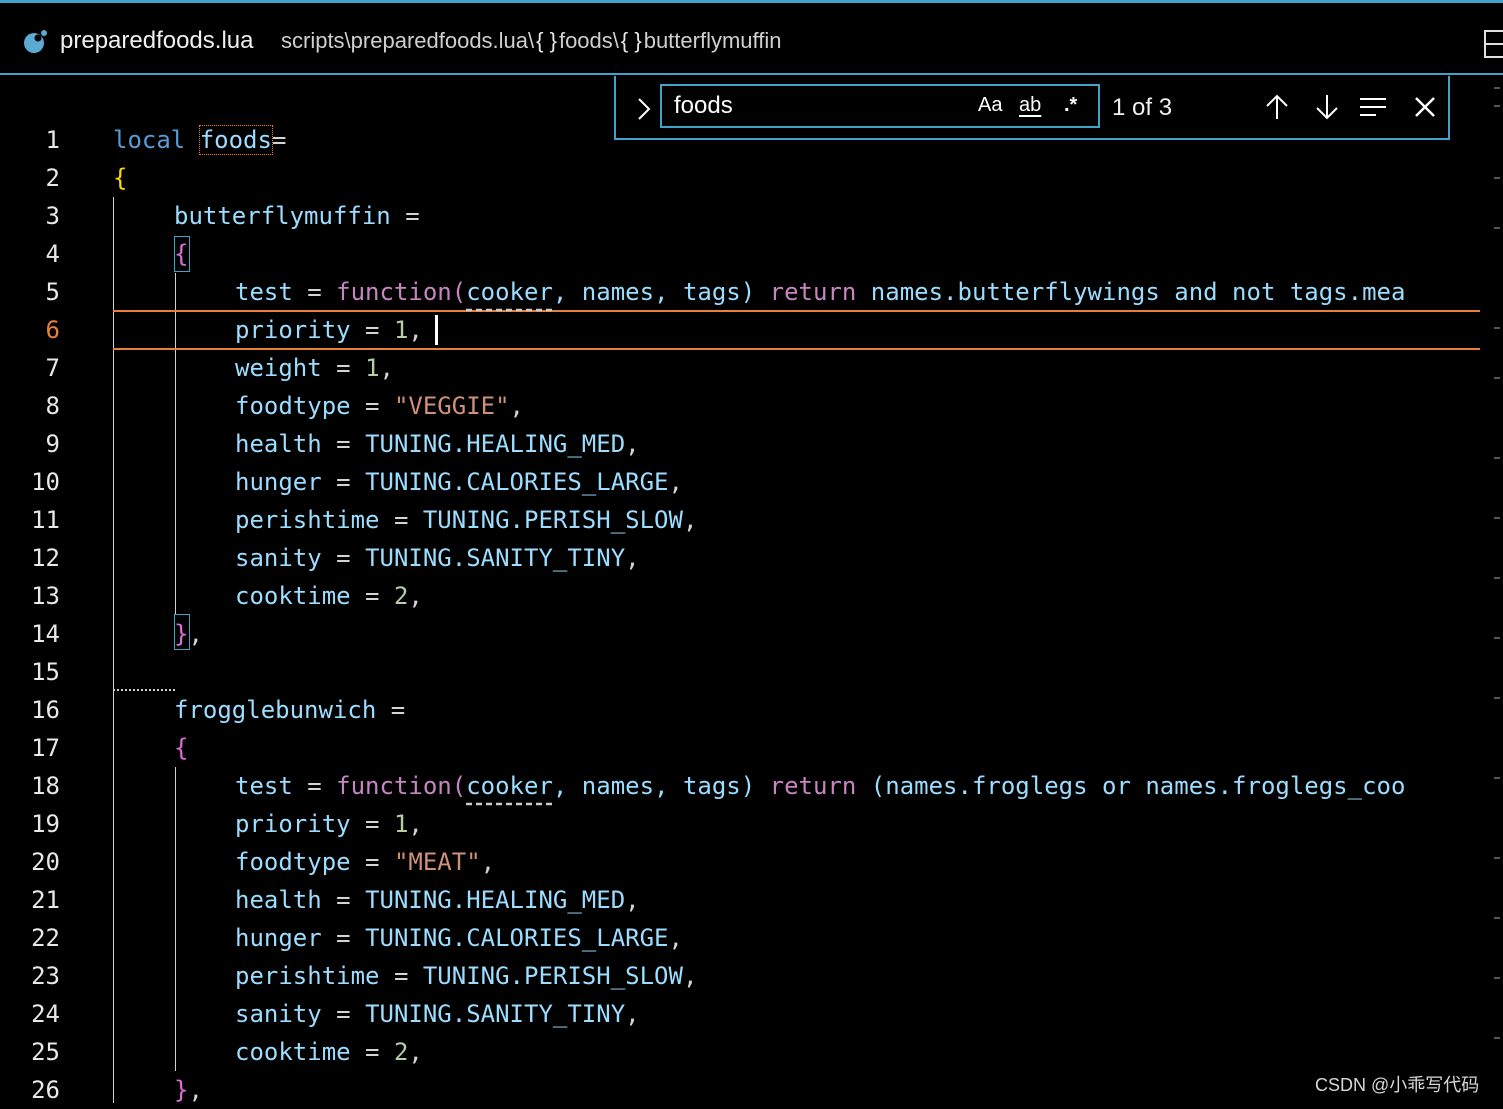 The width and height of the screenshot is (1503, 1109). What do you see at coordinates (45, 710) in the screenshot?
I see `line-number: 16` at bounding box center [45, 710].